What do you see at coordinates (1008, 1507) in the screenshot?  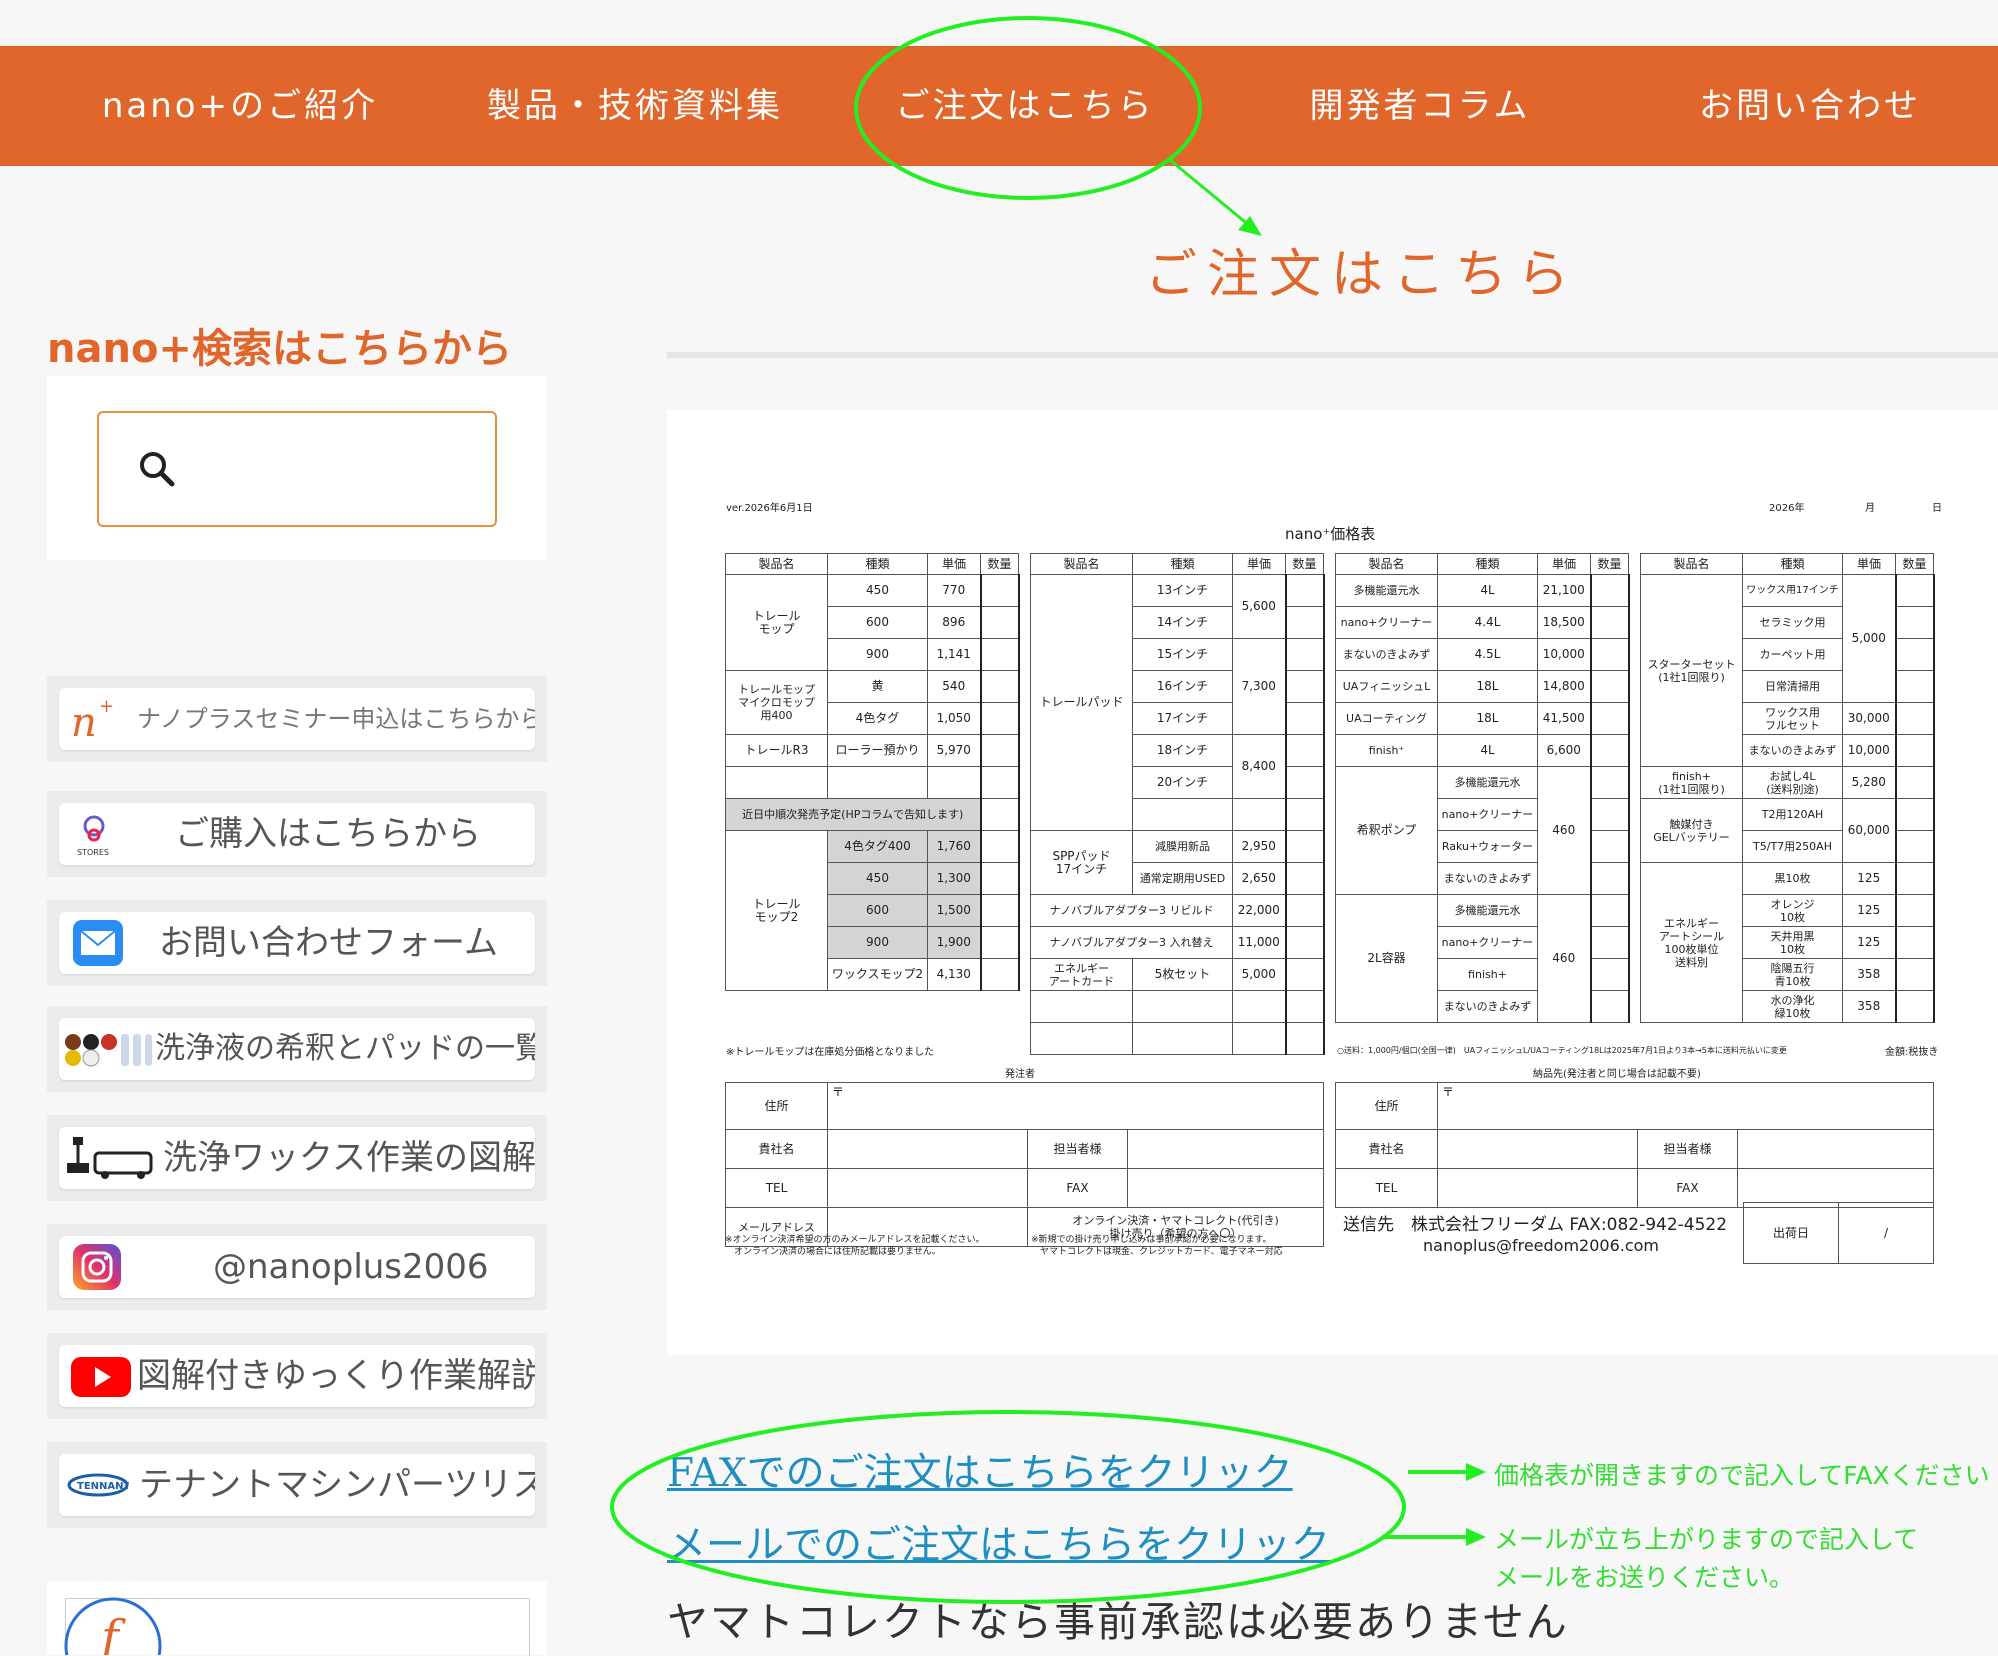 I see `highlight-ellipse-links` at bounding box center [1008, 1507].